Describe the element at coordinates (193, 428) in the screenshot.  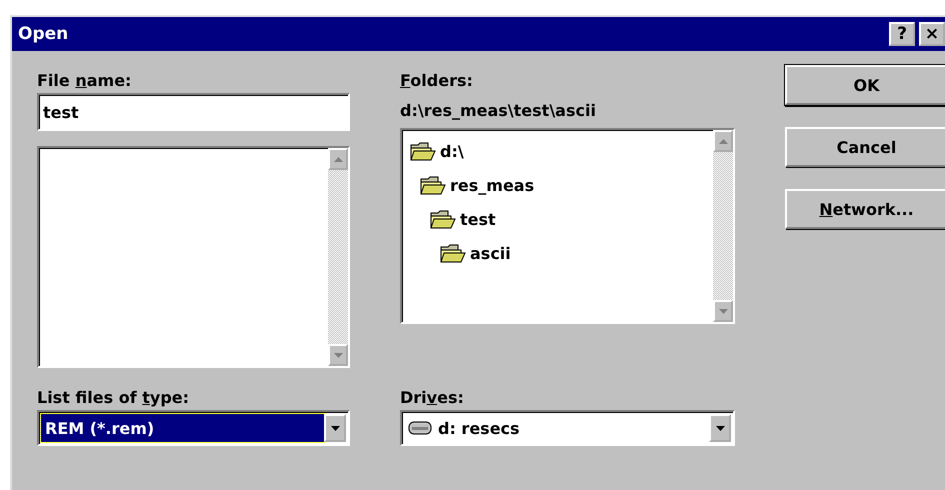
I see `file-type-dropdown: REM (*.rem)` at that location.